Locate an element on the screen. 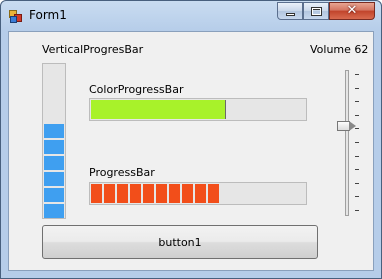 The width and height of the screenshot is (382, 279). window-title: Form1 is located at coordinates (48, 15).